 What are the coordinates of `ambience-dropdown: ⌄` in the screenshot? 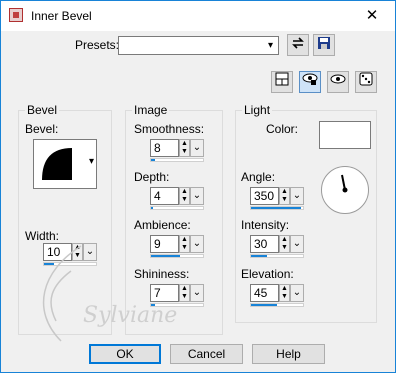 It's located at (197, 244).